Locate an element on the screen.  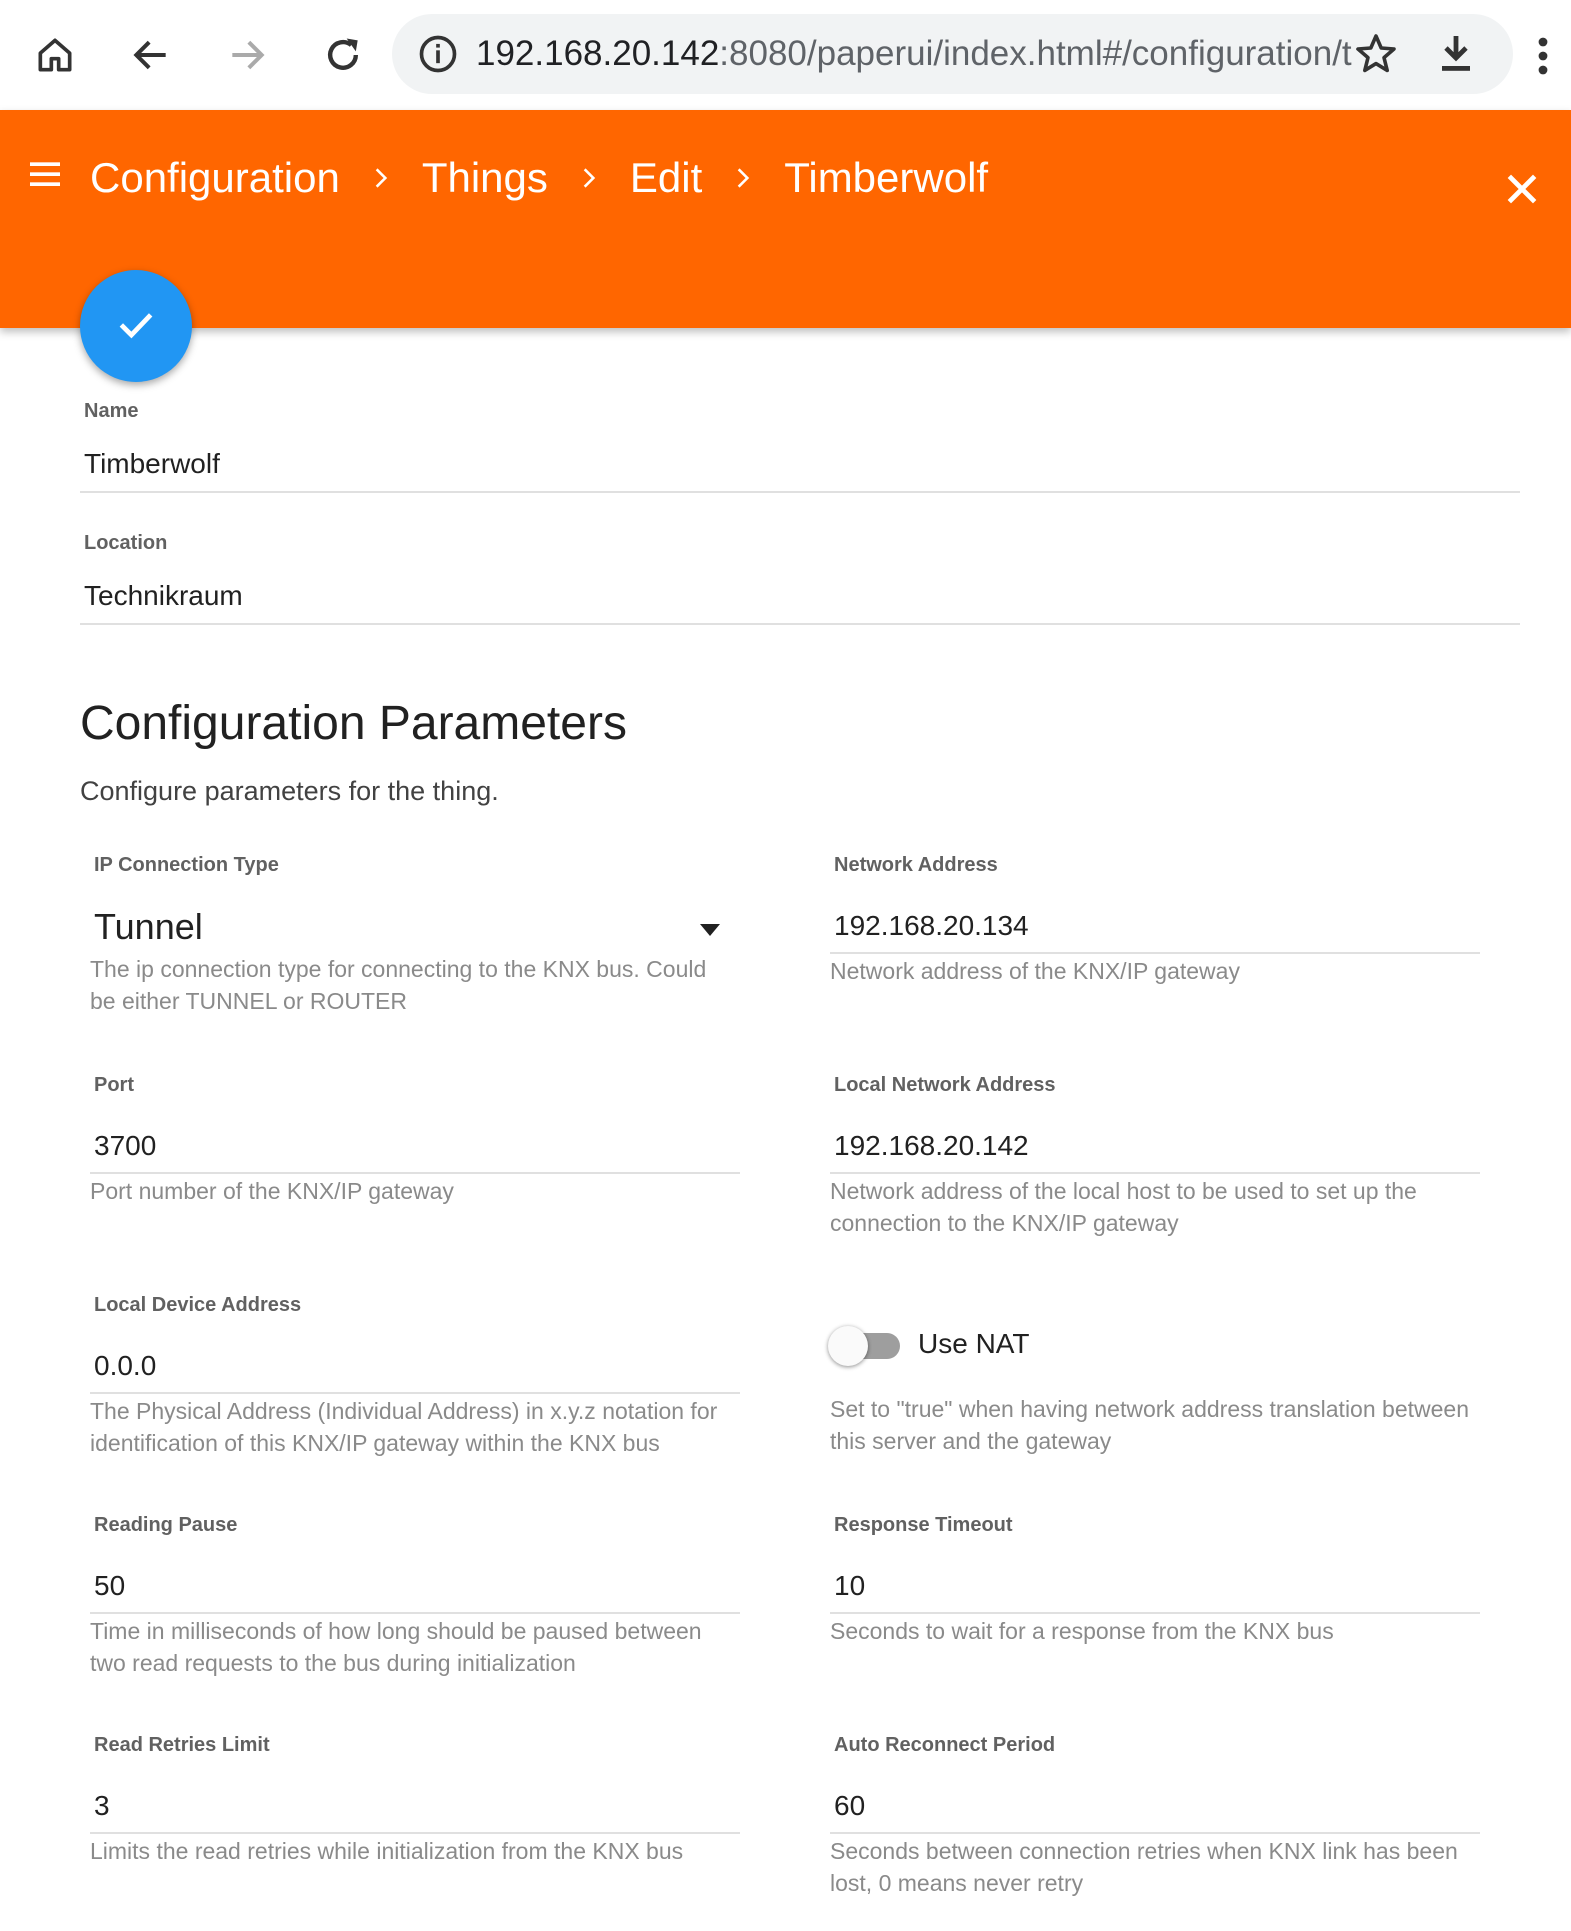
dropdown-arrow-icon is located at coordinates (710, 932).